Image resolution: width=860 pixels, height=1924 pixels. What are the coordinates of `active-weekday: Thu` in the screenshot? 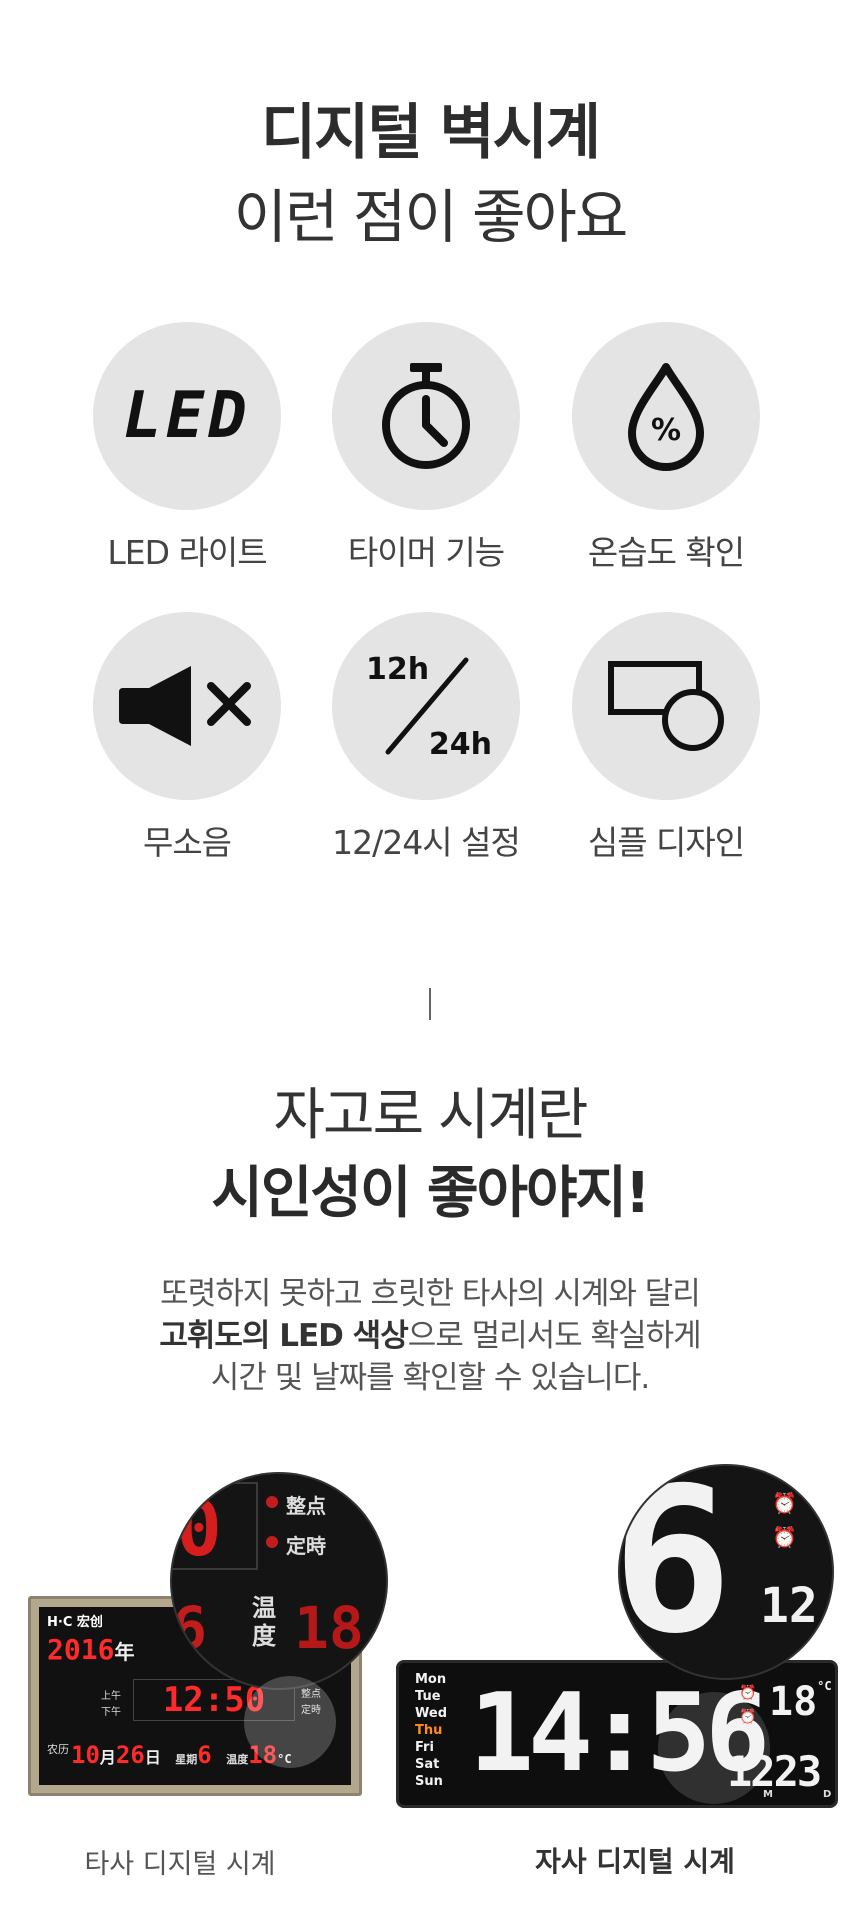 It's located at (429, 1730).